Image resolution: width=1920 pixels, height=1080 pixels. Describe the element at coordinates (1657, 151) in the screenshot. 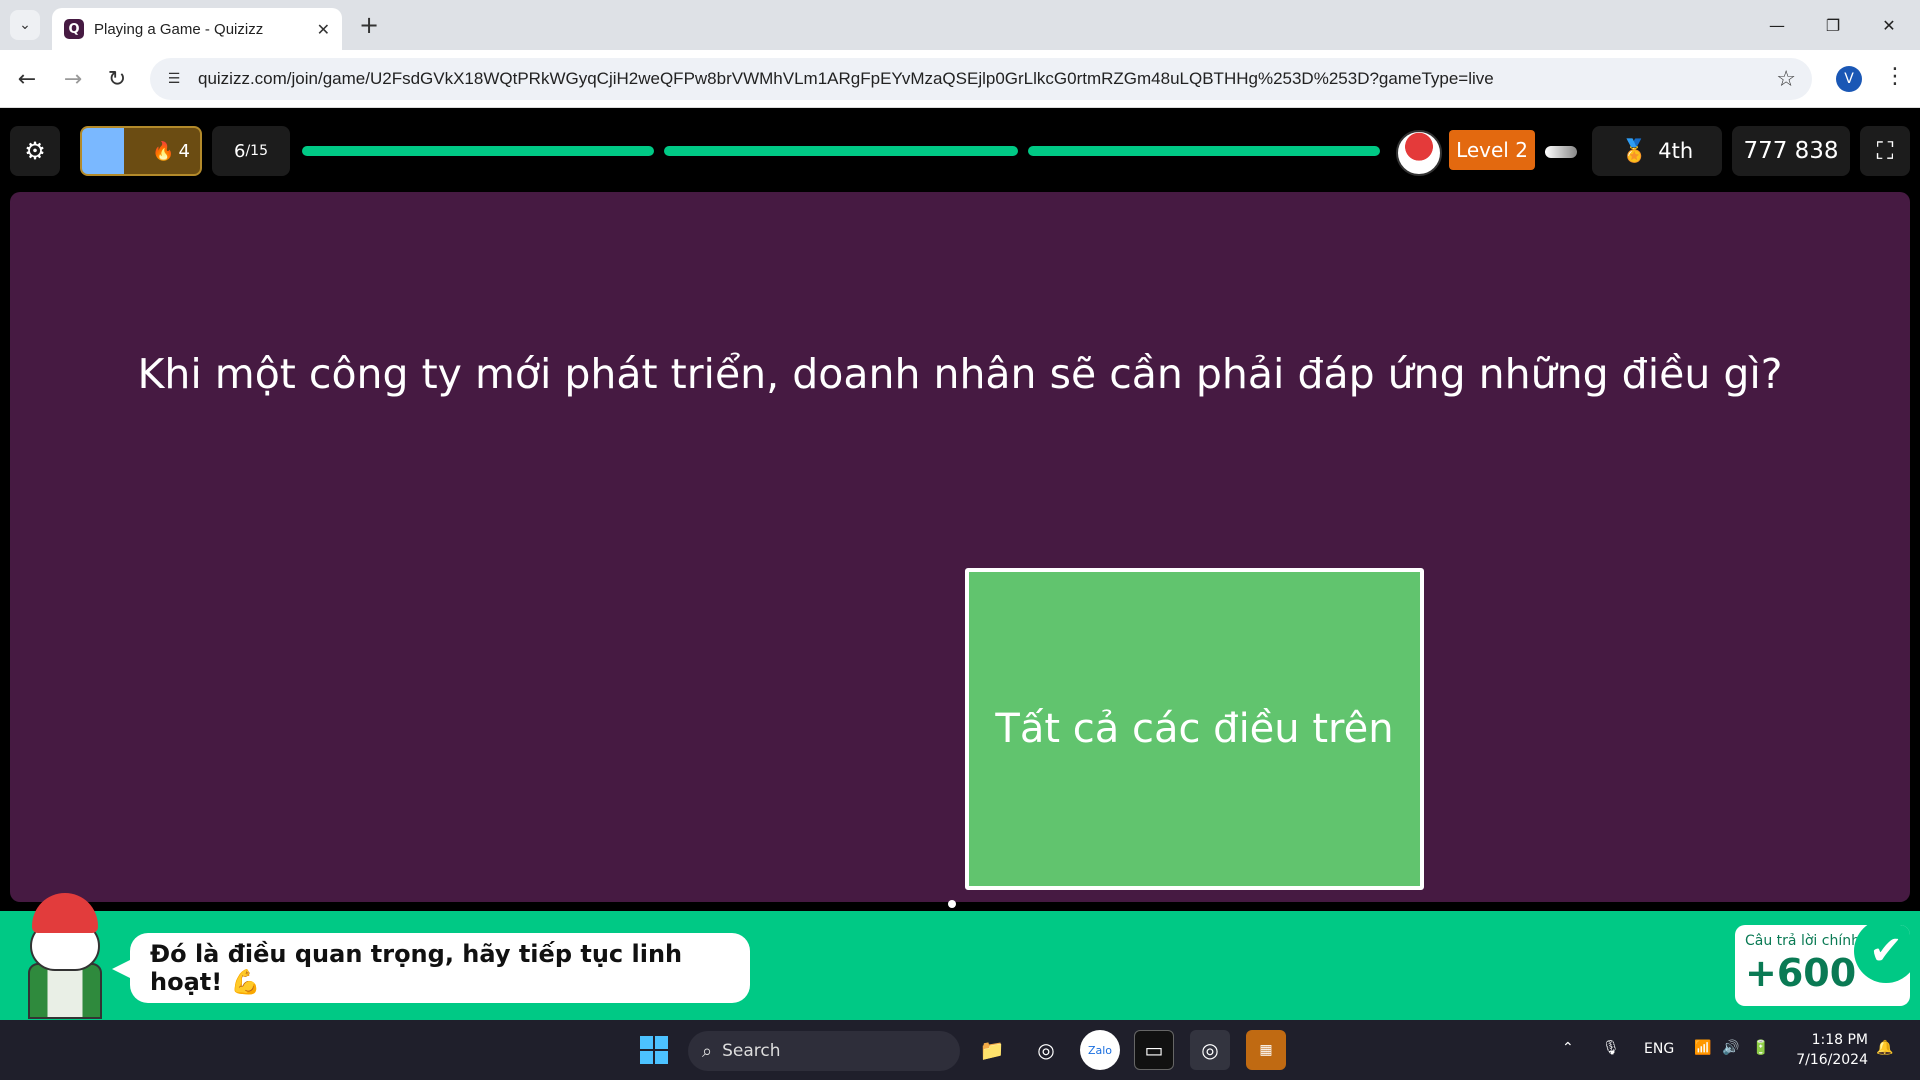

I see `rank-display: 🏅 4th` at that location.